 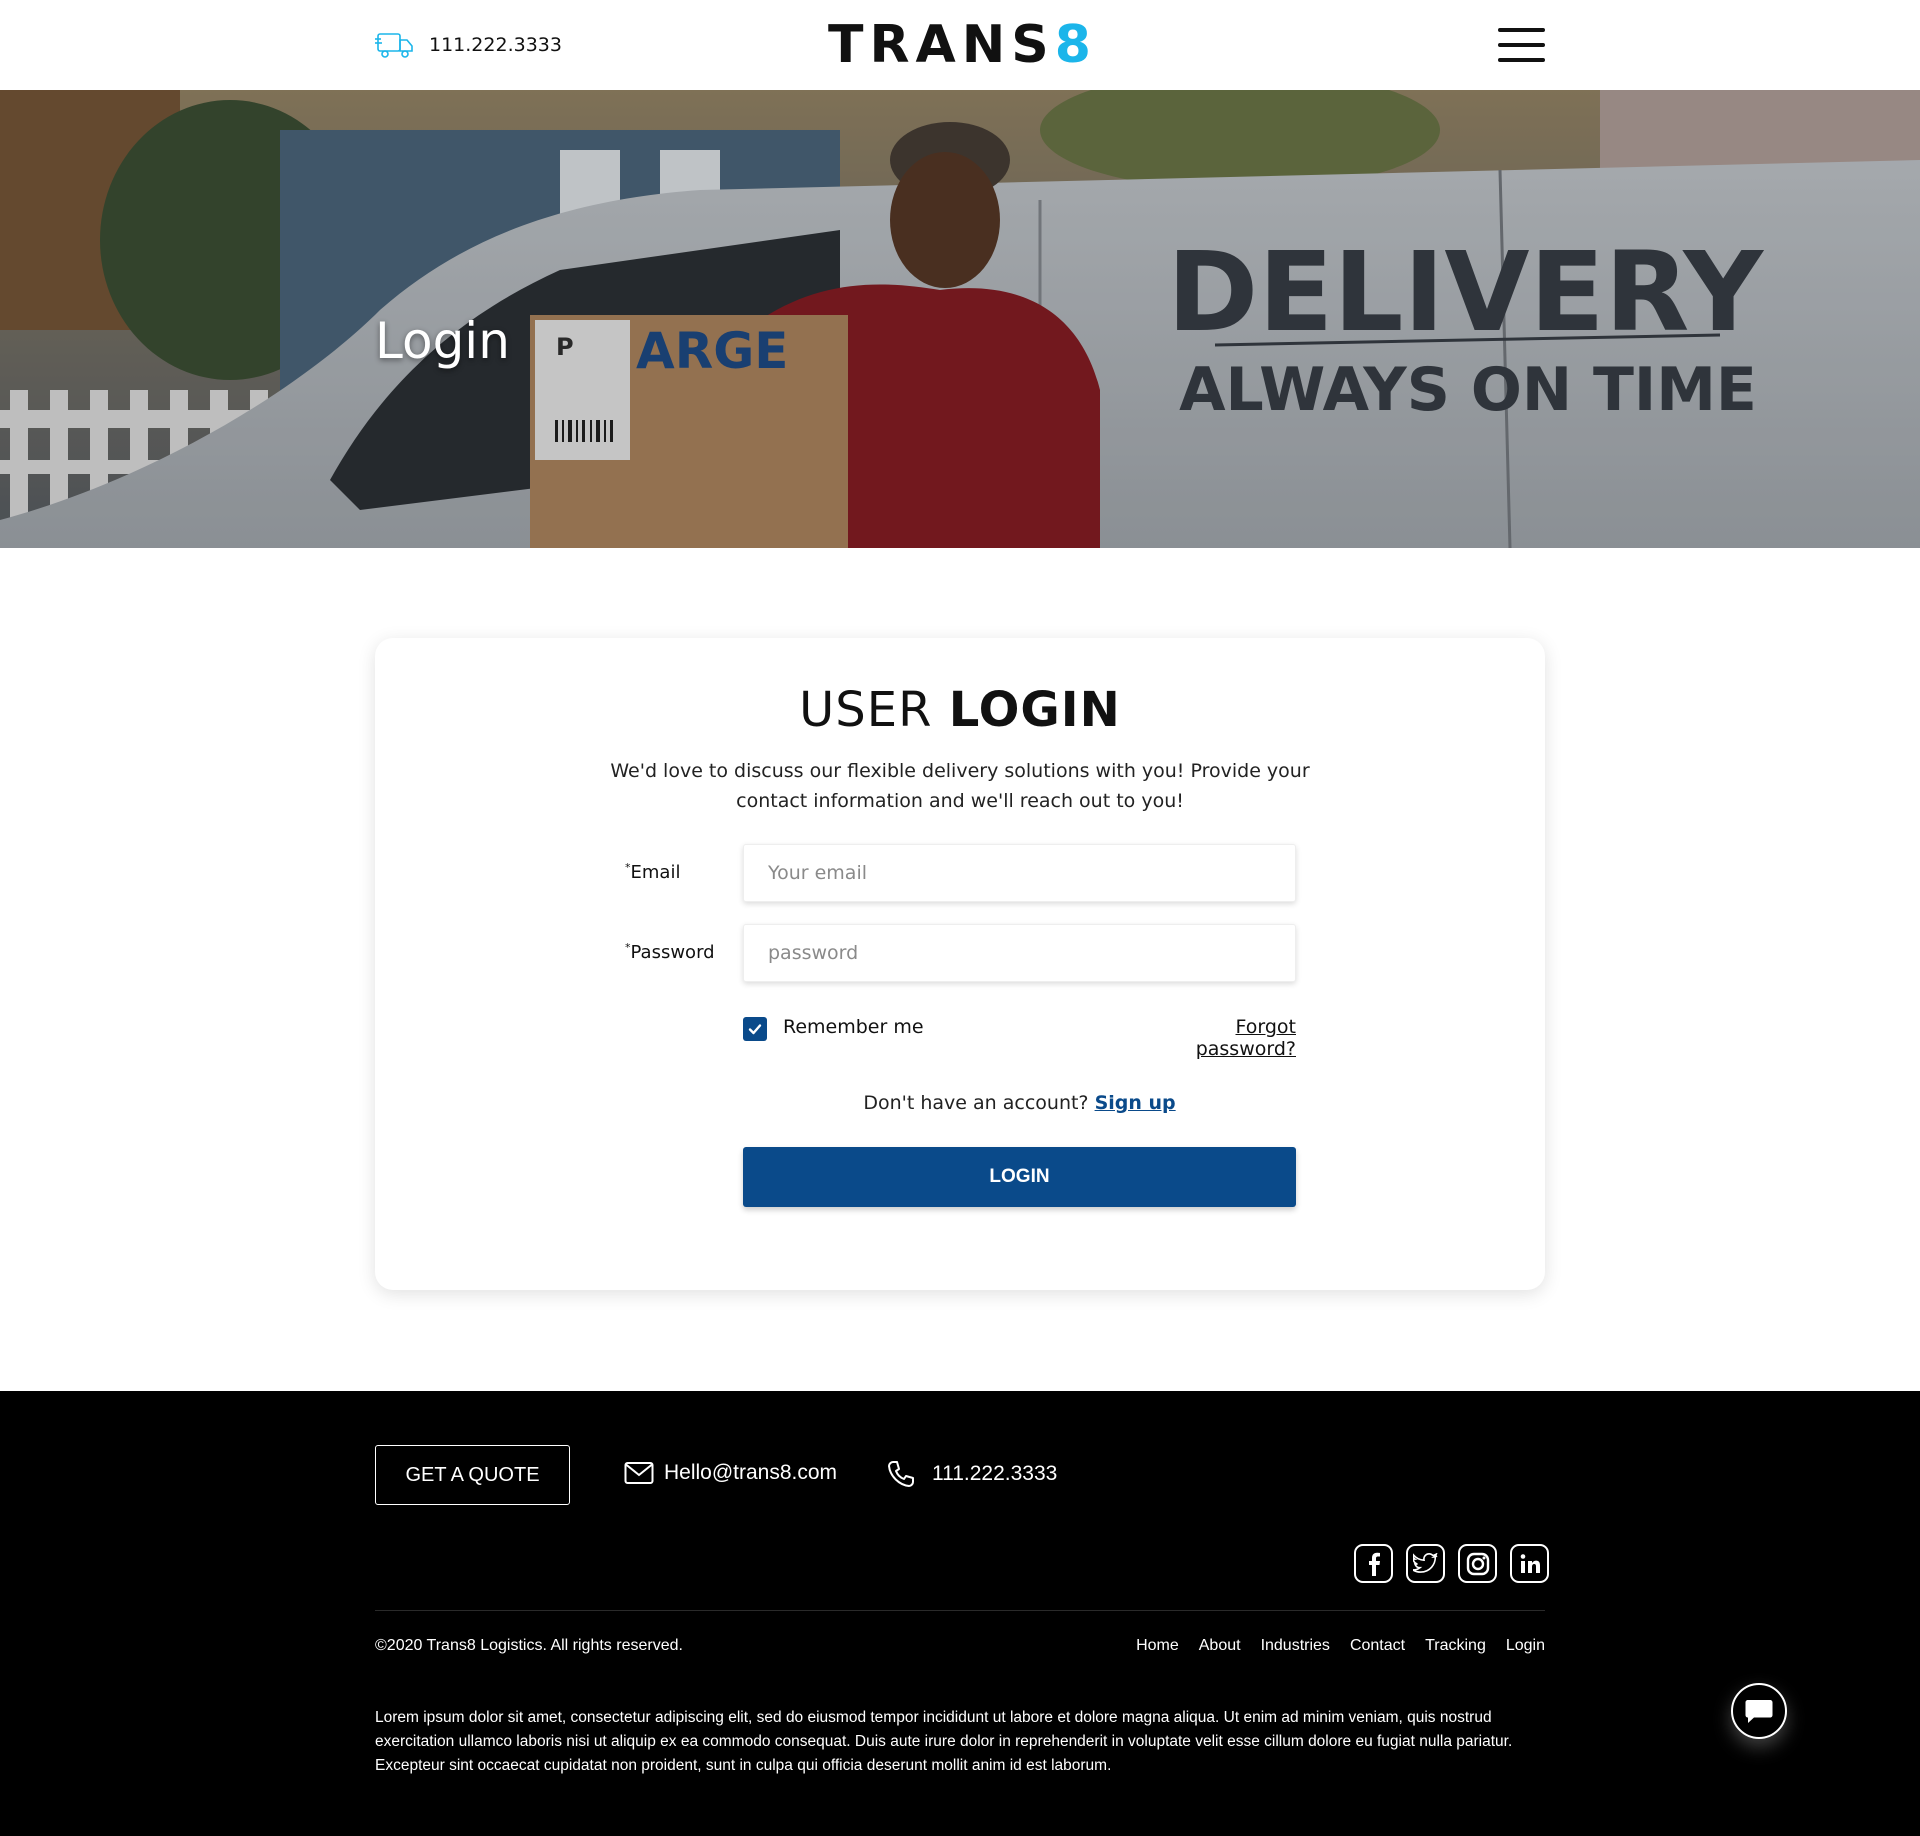 I want to click on password-label-text: Password, so click(x=672, y=952).